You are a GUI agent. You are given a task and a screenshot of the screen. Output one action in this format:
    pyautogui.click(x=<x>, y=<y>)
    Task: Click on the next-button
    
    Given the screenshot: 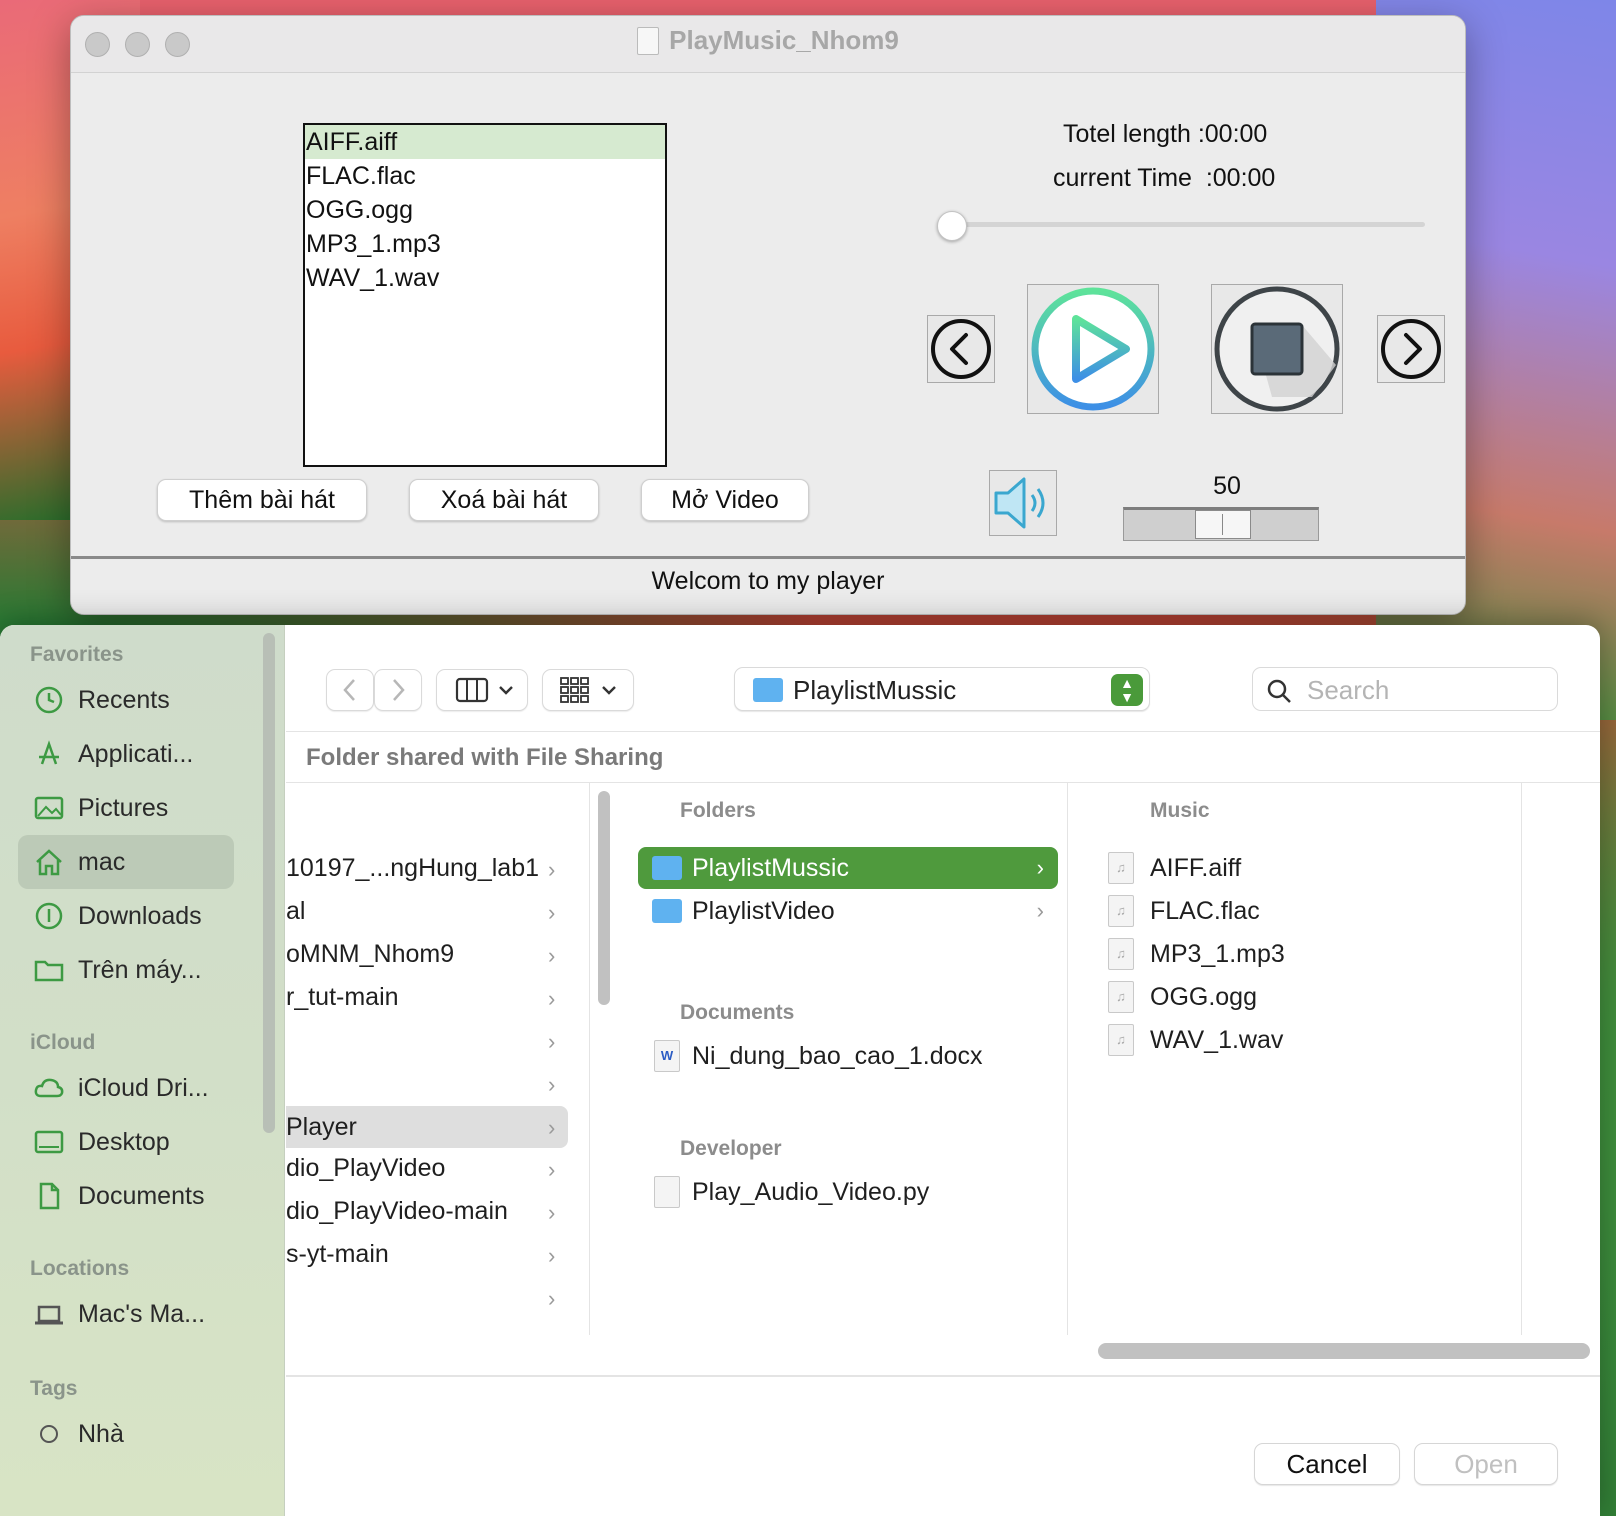 What is the action you would take?
    pyautogui.click(x=1411, y=349)
    